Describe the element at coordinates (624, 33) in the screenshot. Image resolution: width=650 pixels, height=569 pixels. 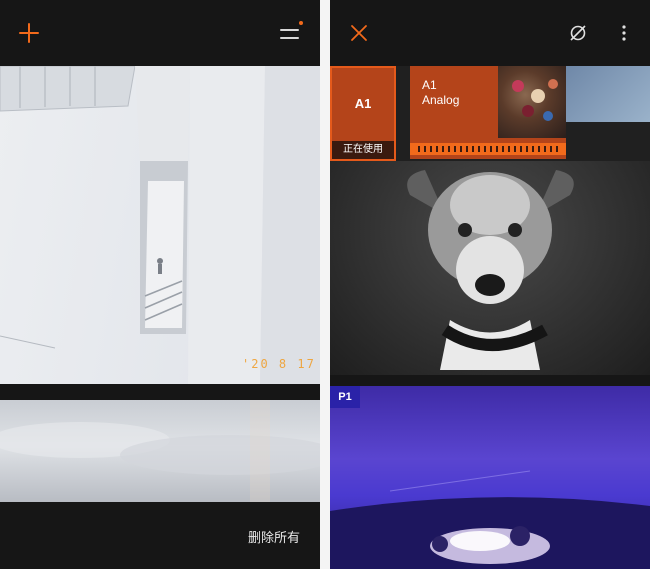
I see `more-vertical-icon` at that location.